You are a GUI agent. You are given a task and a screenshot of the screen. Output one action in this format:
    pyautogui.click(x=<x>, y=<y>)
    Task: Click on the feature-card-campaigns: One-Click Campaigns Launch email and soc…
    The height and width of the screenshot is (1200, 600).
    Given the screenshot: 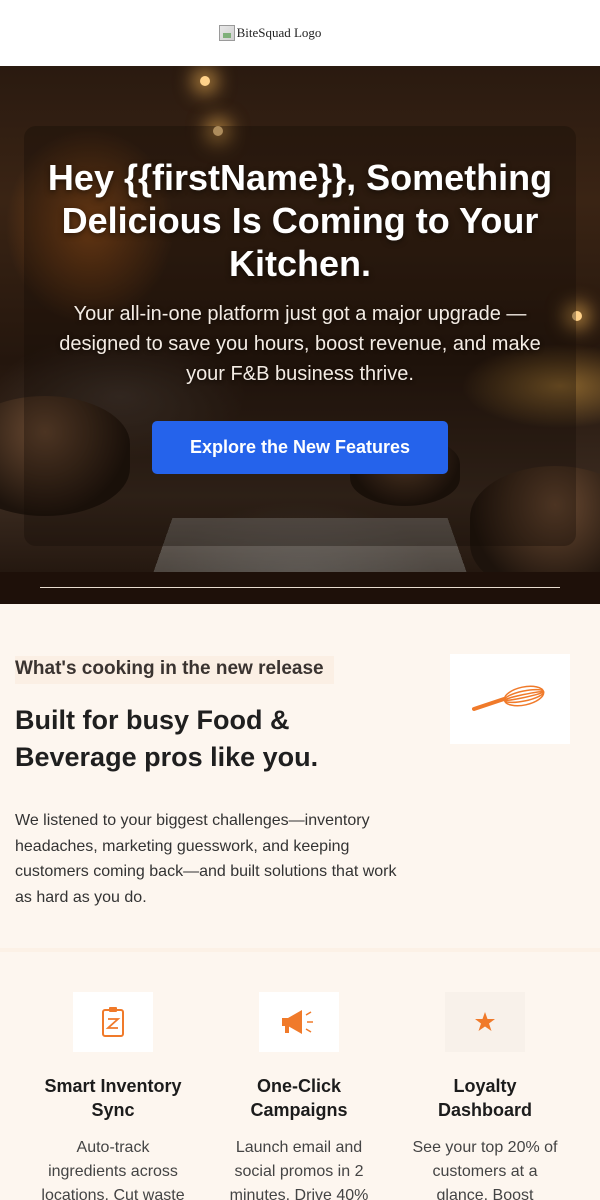 What is the action you would take?
    pyautogui.click(x=299, y=1096)
    